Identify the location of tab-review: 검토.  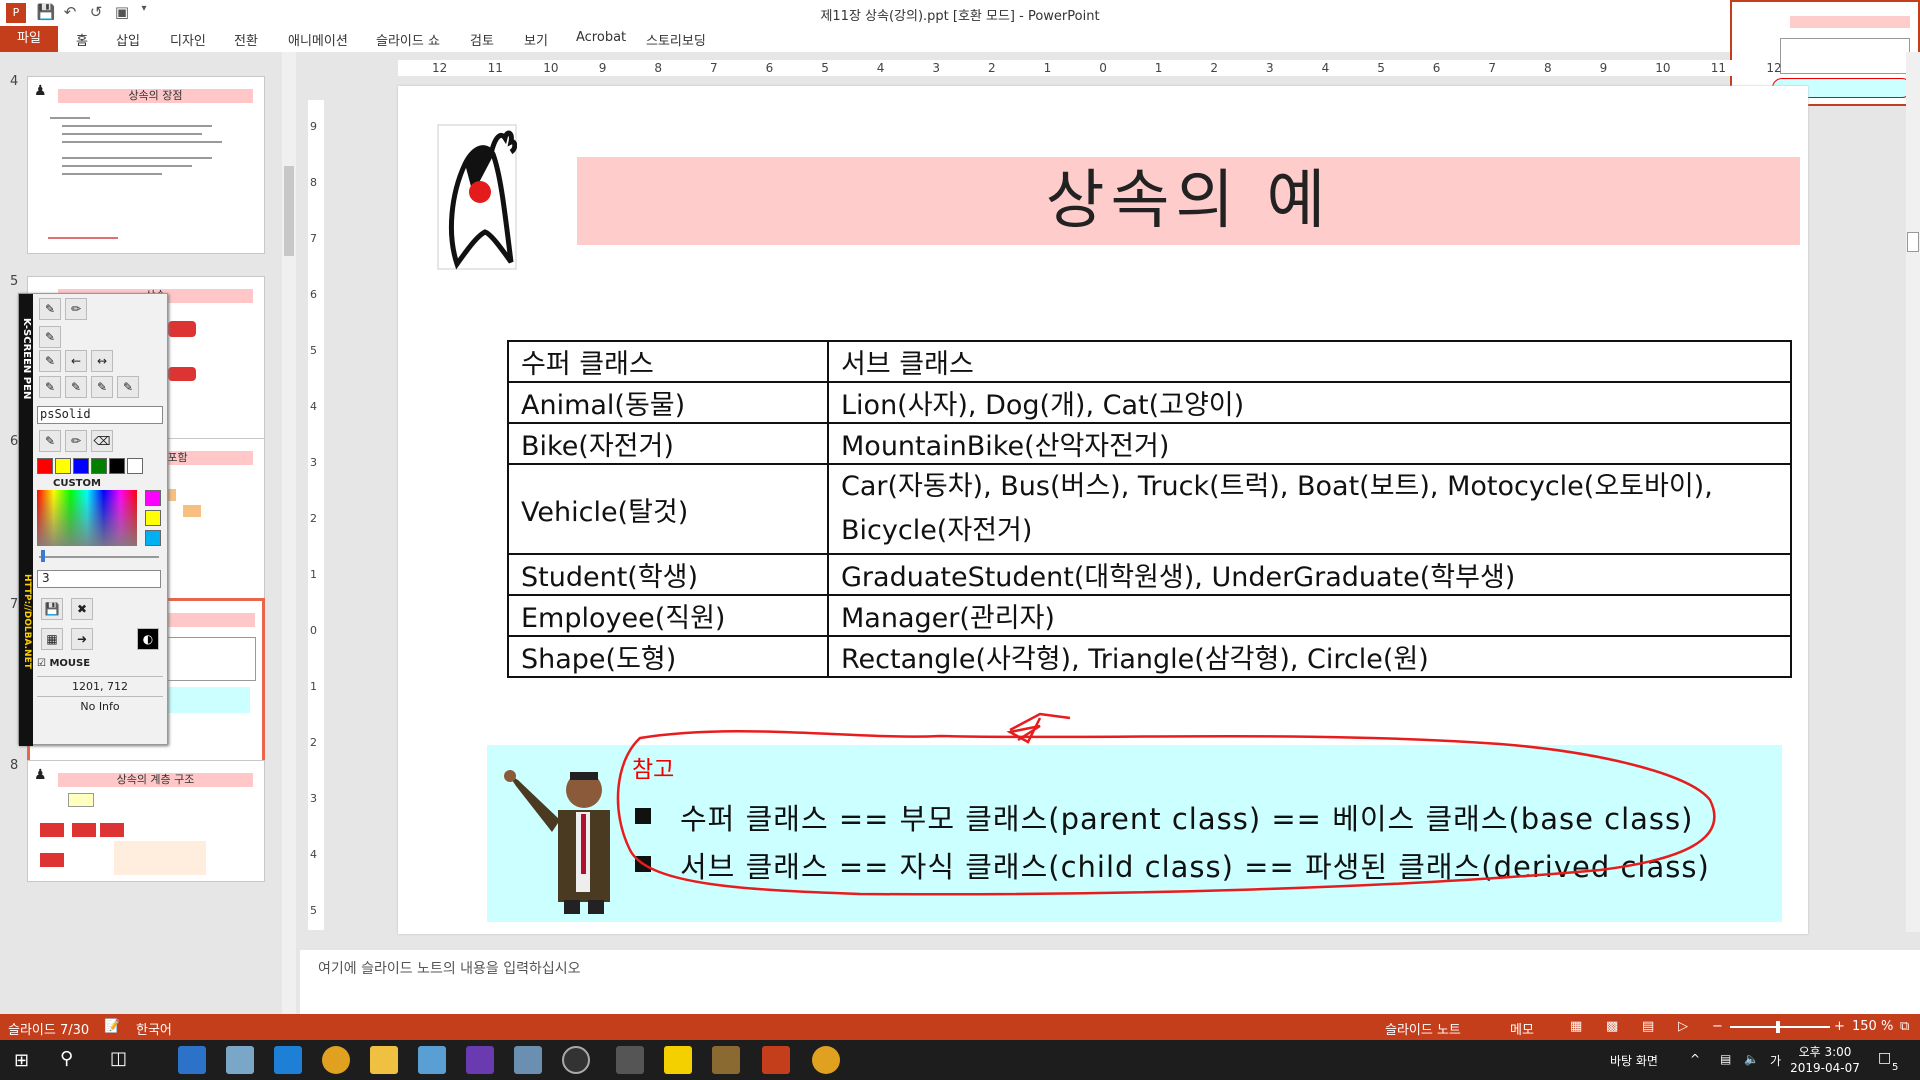
(482, 39).